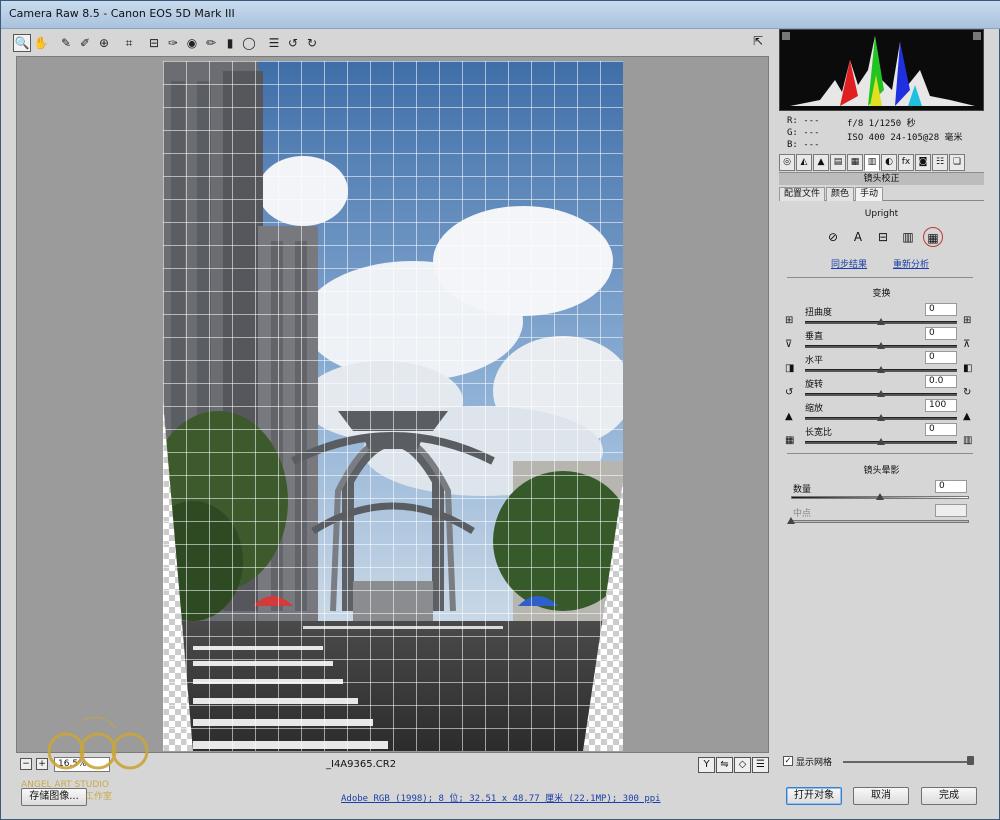 The height and width of the screenshot is (820, 1000). What do you see at coordinates (940, 162) in the screenshot?
I see `panel-tab-icon: ☷` at bounding box center [940, 162].